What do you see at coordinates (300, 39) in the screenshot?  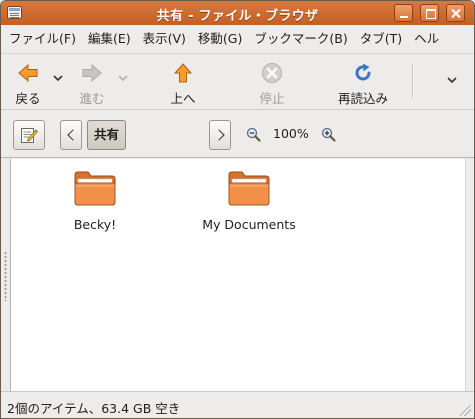 I see `menu-bookmarks: ブックマーク(B)` at bounding box center [300, 39].